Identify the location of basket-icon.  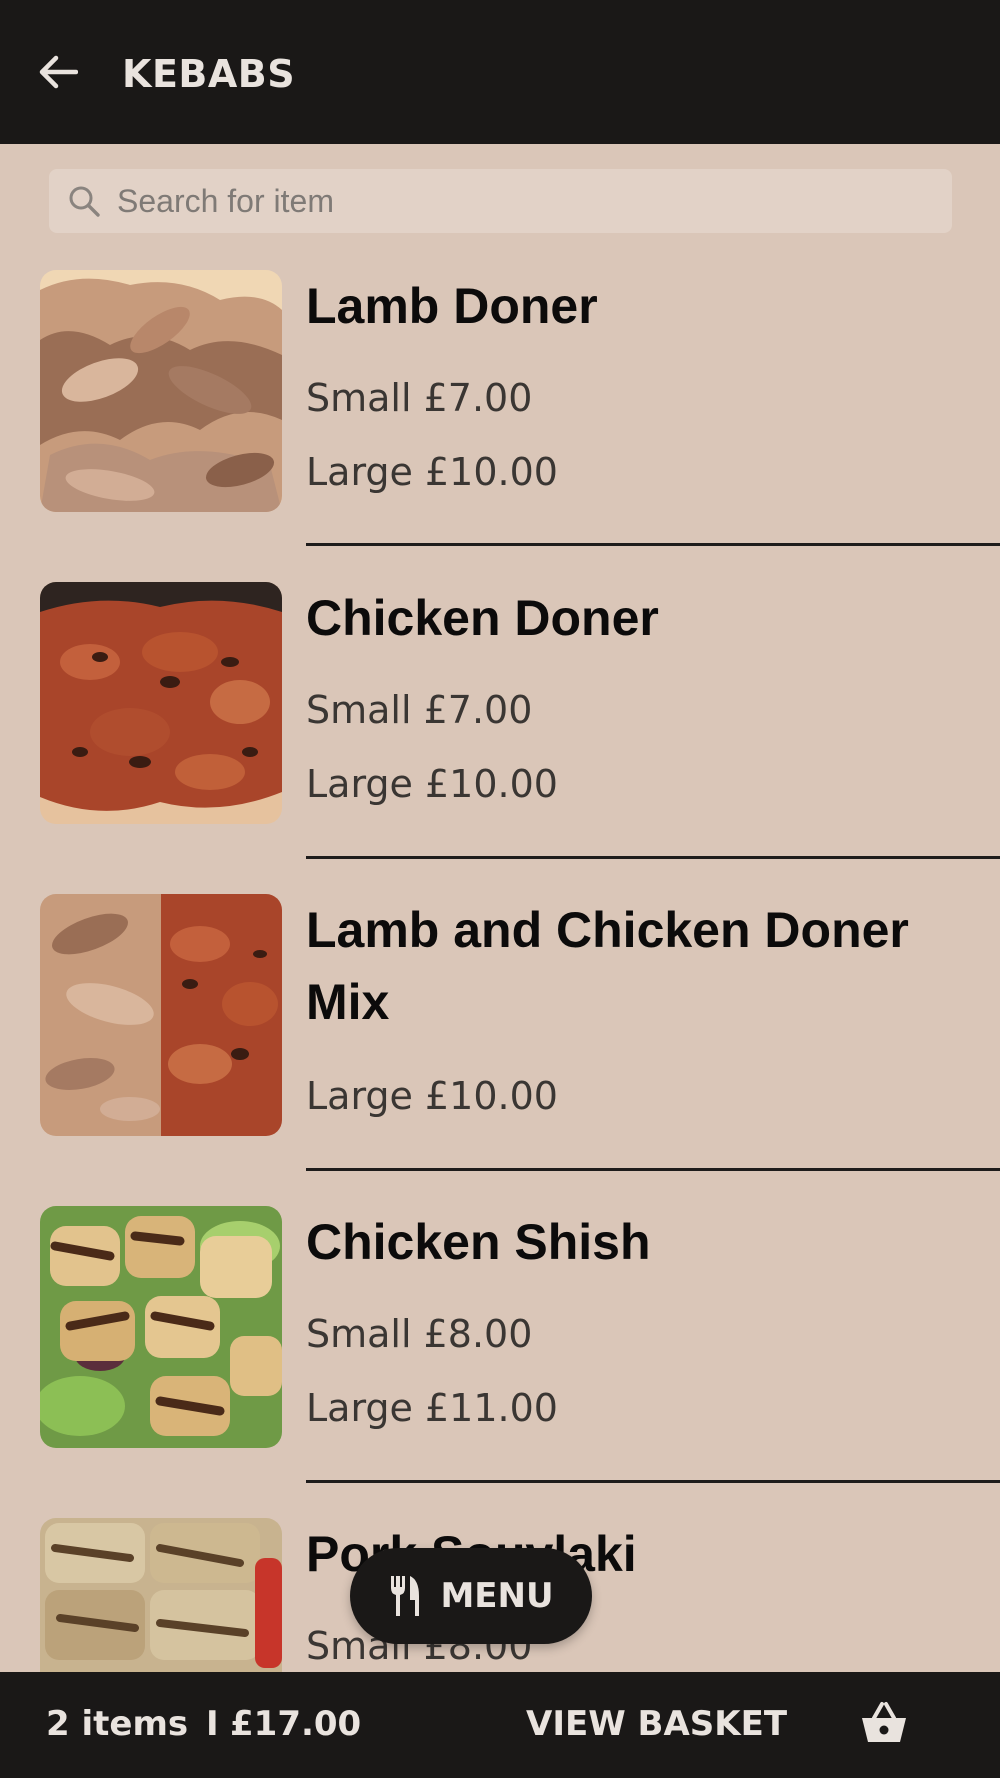
(884, 1723).